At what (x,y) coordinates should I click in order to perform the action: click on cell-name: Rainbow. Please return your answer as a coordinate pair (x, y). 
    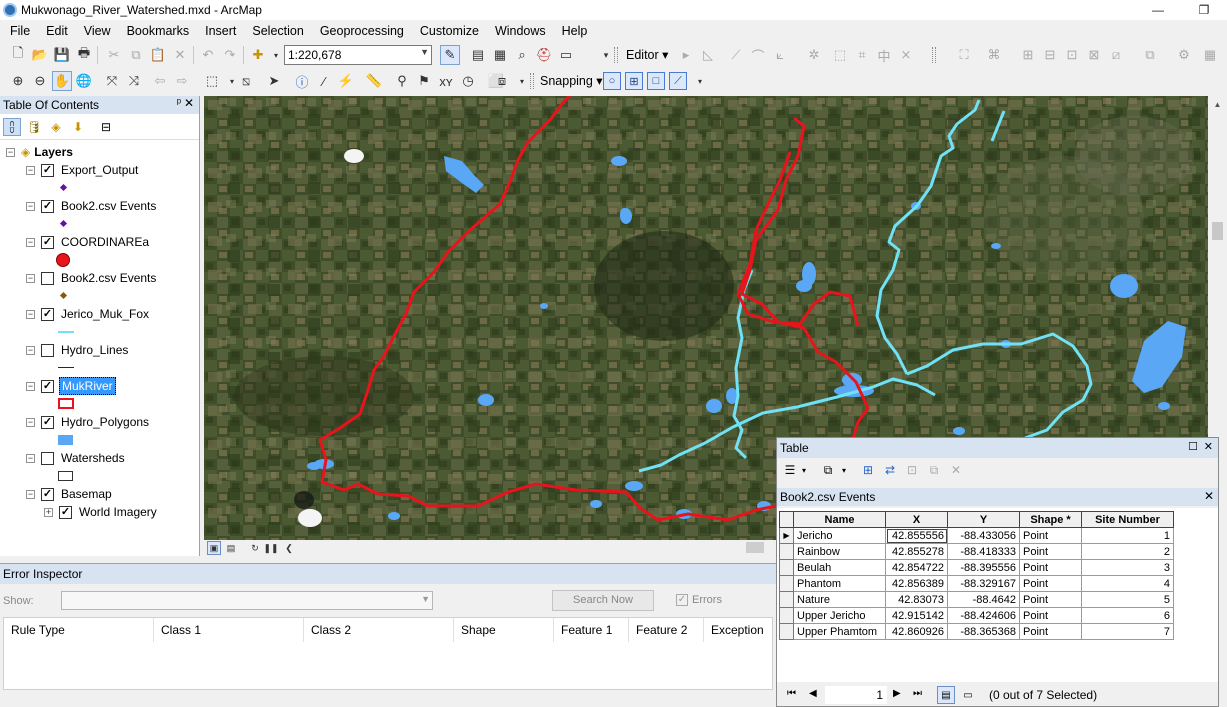
    Looking at the image, I should click on (839, 551).